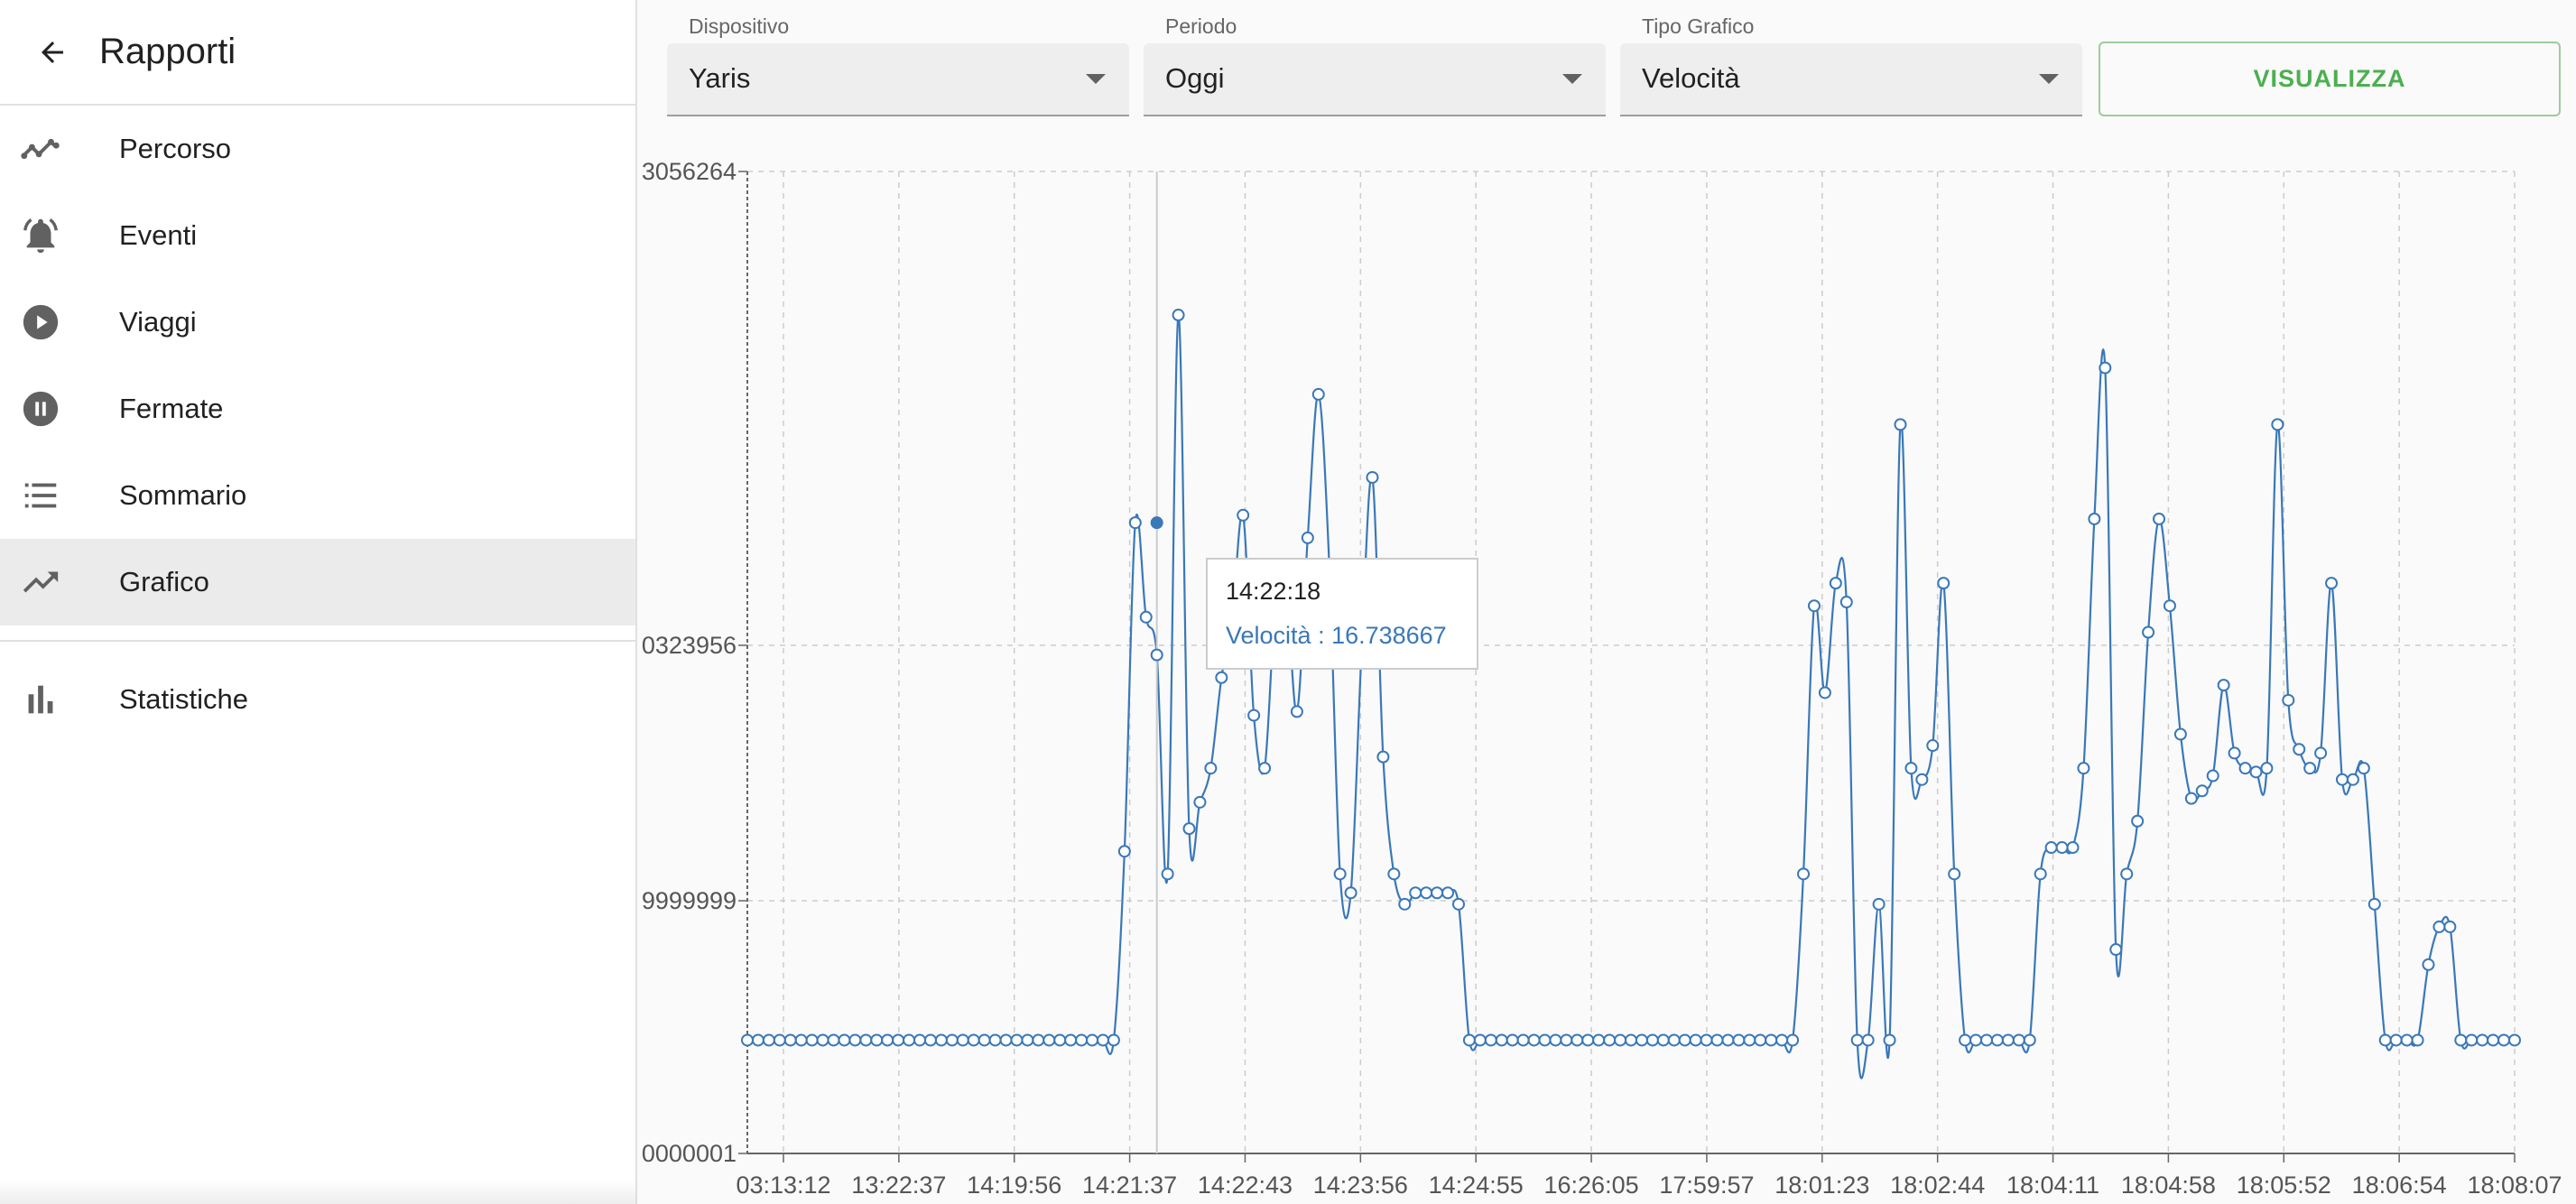 The height and width of the screenshot is (1204, 2576). Describe the element at coordinates (60, 495) in the screenshot. I see `list-icon` at that location.